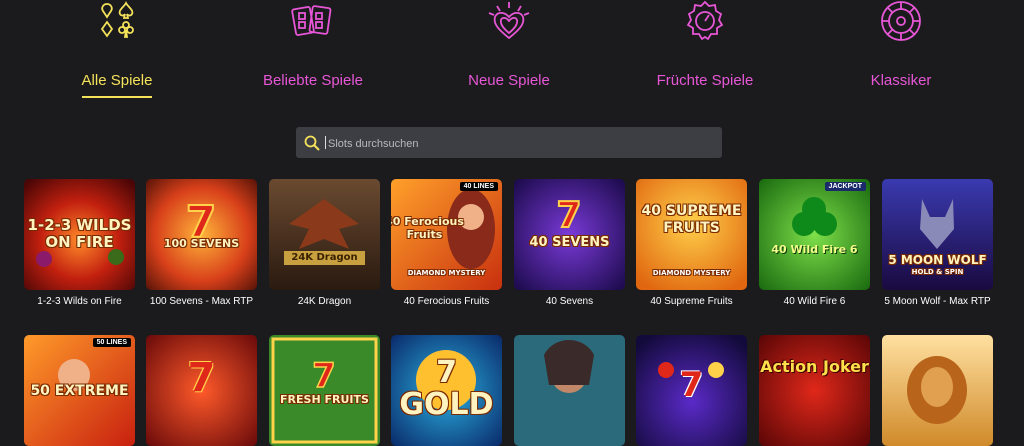 This screenshot has width=1024, height=446. I want to click on game-thumbnail: 40 SUPREME FRUITS DIAMOND MYSTERY, so click(691, 234).